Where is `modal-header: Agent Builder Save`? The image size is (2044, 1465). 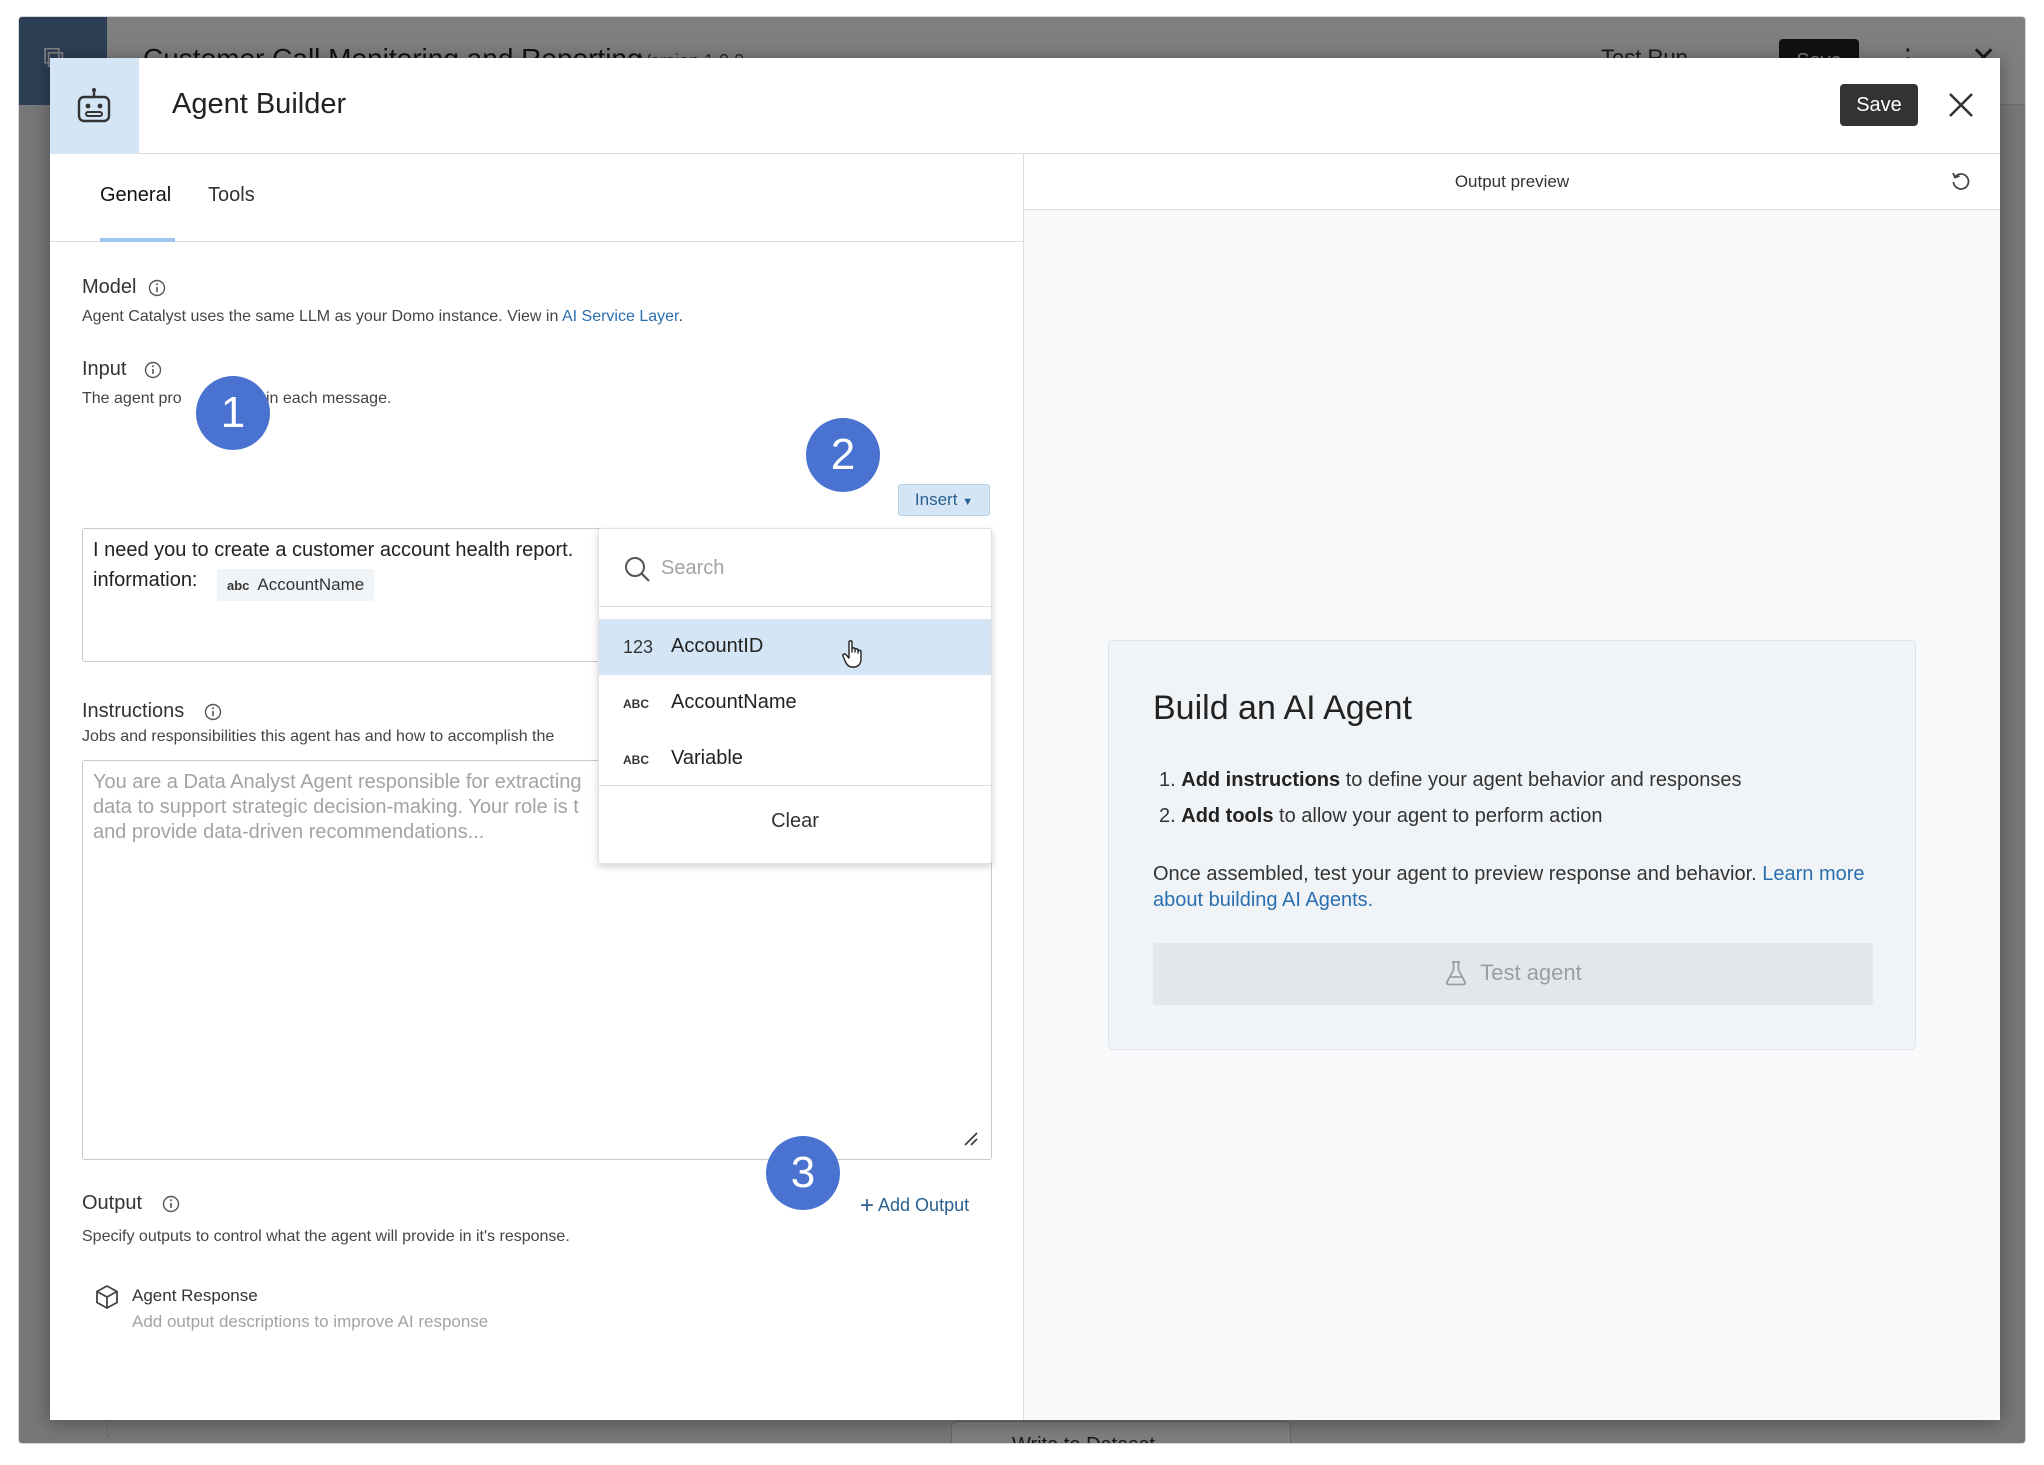
modal-header: Agent Builder Save is located at coordinates (1025, 106).